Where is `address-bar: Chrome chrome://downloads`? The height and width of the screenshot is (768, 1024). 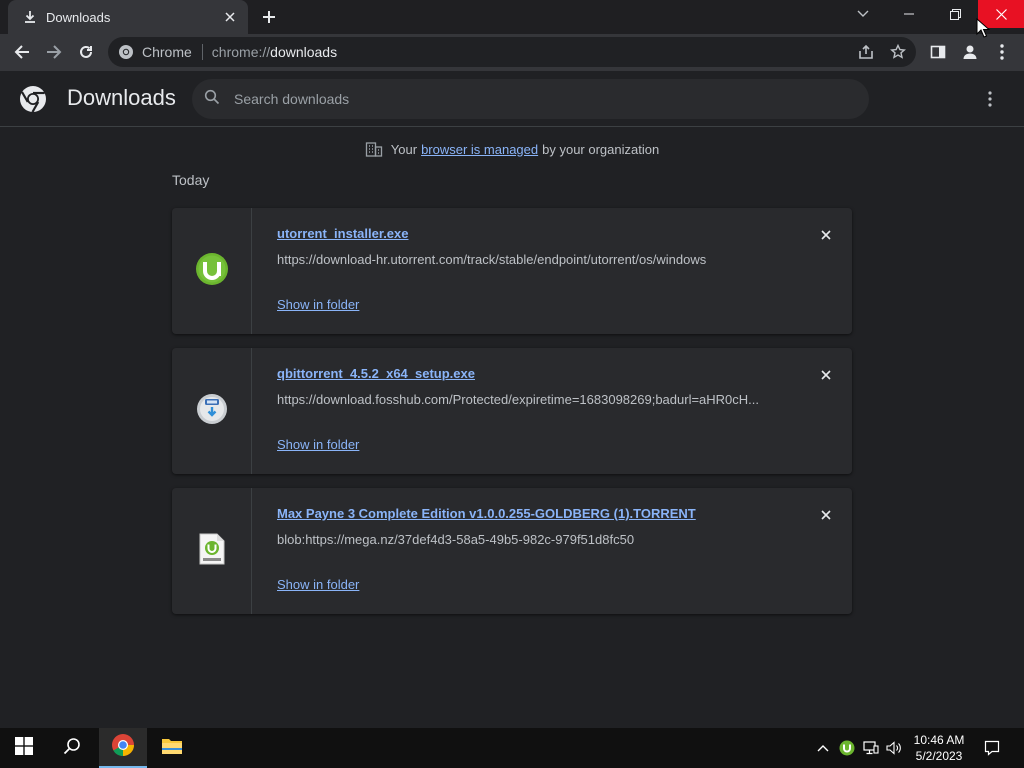 address-bar: Chrome chrome://downloads is located at coordinates (512, 52).